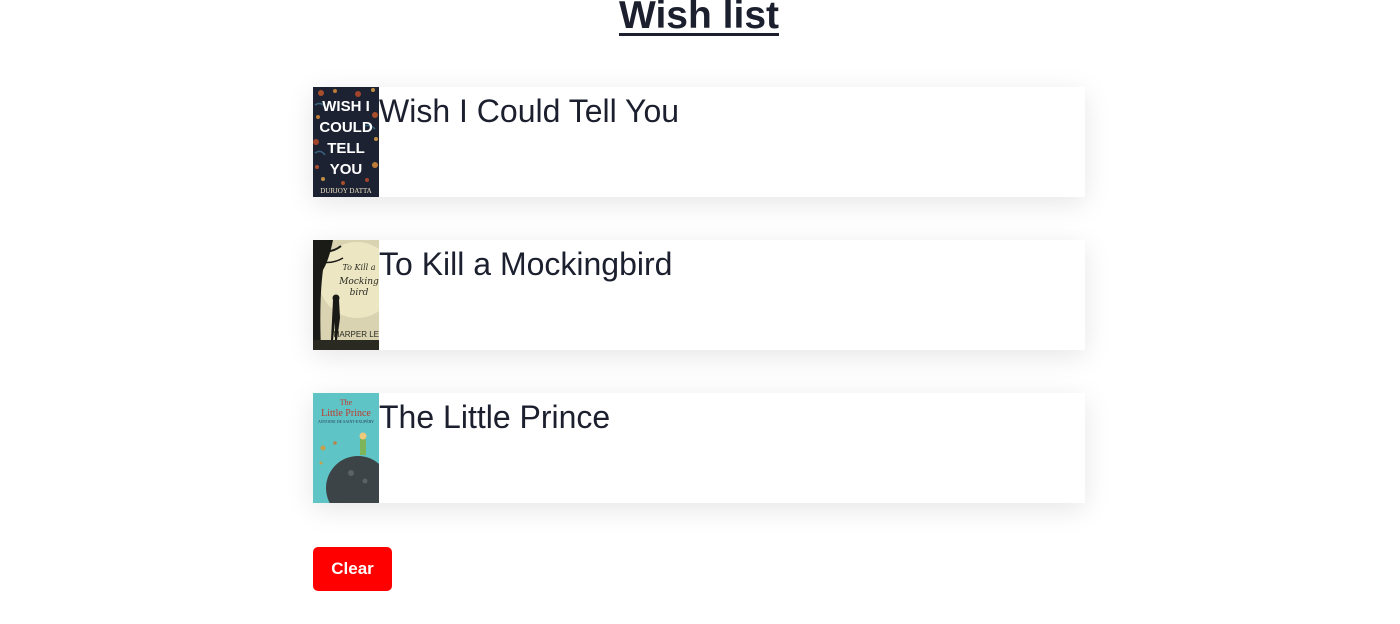 Image resolution: width=1400 pixels, height=624 pixels. I want to click on svg-text: The, so click(346, 402).